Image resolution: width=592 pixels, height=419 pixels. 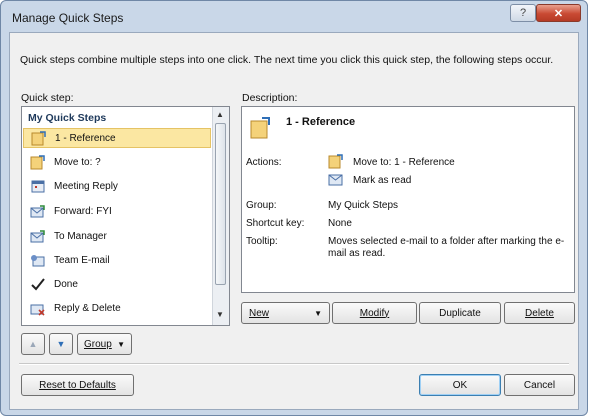 I want to click on delete-button: Delete, so click(x=539, y=313).